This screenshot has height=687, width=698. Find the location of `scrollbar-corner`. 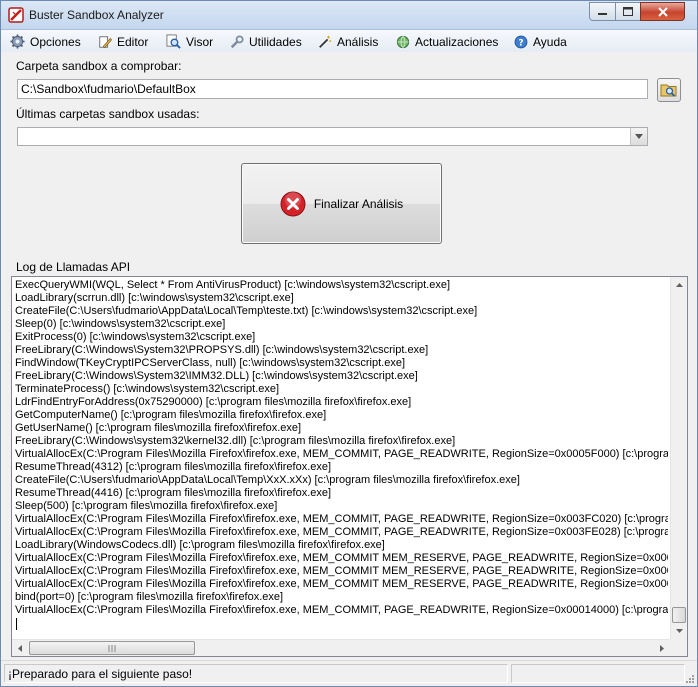

scrollbar-corner is located at coordinates (678, 647).